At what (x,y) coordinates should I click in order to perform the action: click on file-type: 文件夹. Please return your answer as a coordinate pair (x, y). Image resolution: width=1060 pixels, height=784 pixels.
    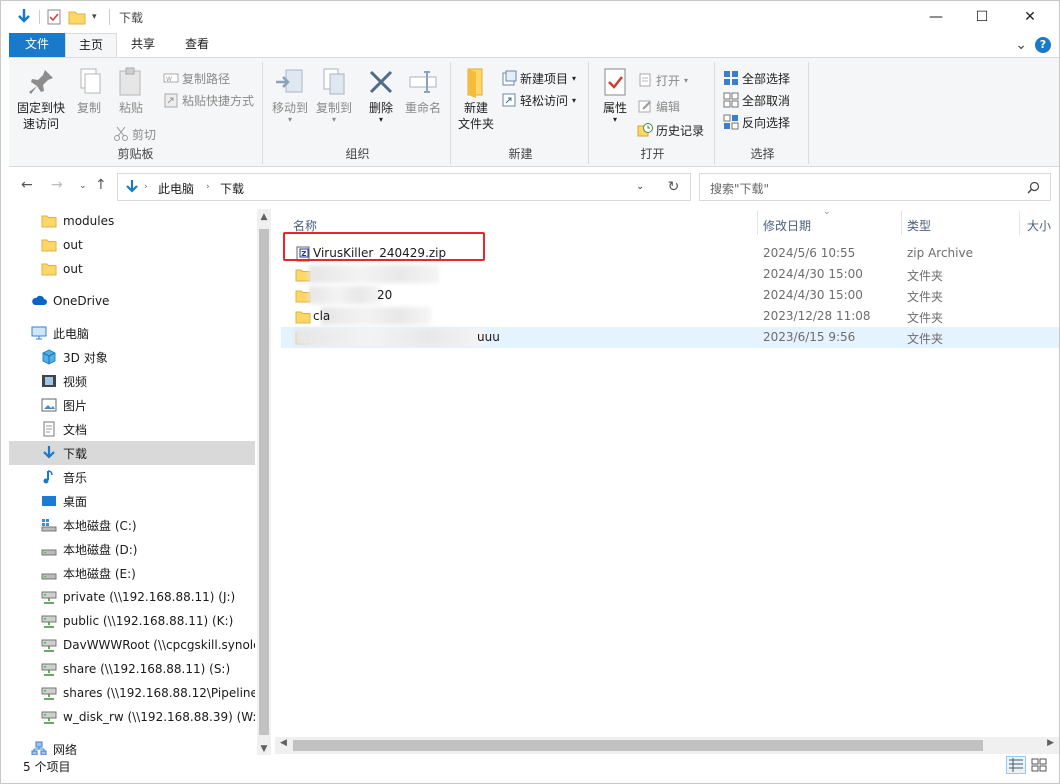
    Looking at the image, I should click on (925, 339).